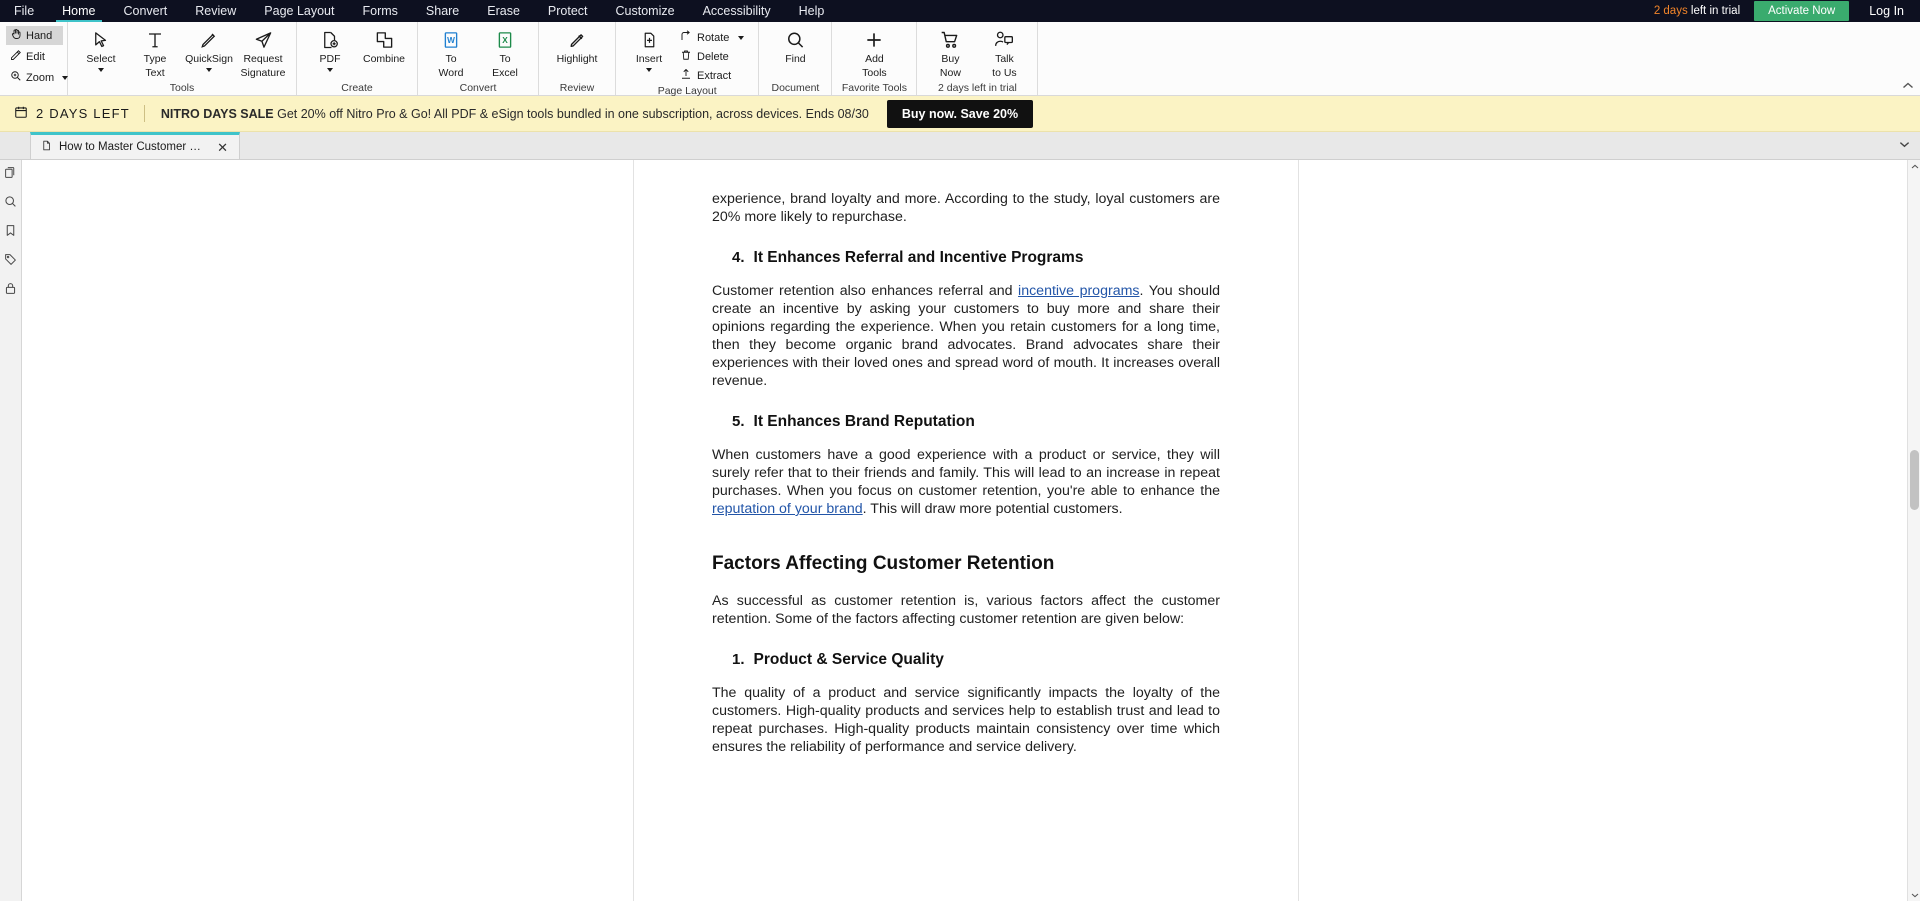  I want to click on brand-reputation-link: reputation of your brand, so click(787, 509).